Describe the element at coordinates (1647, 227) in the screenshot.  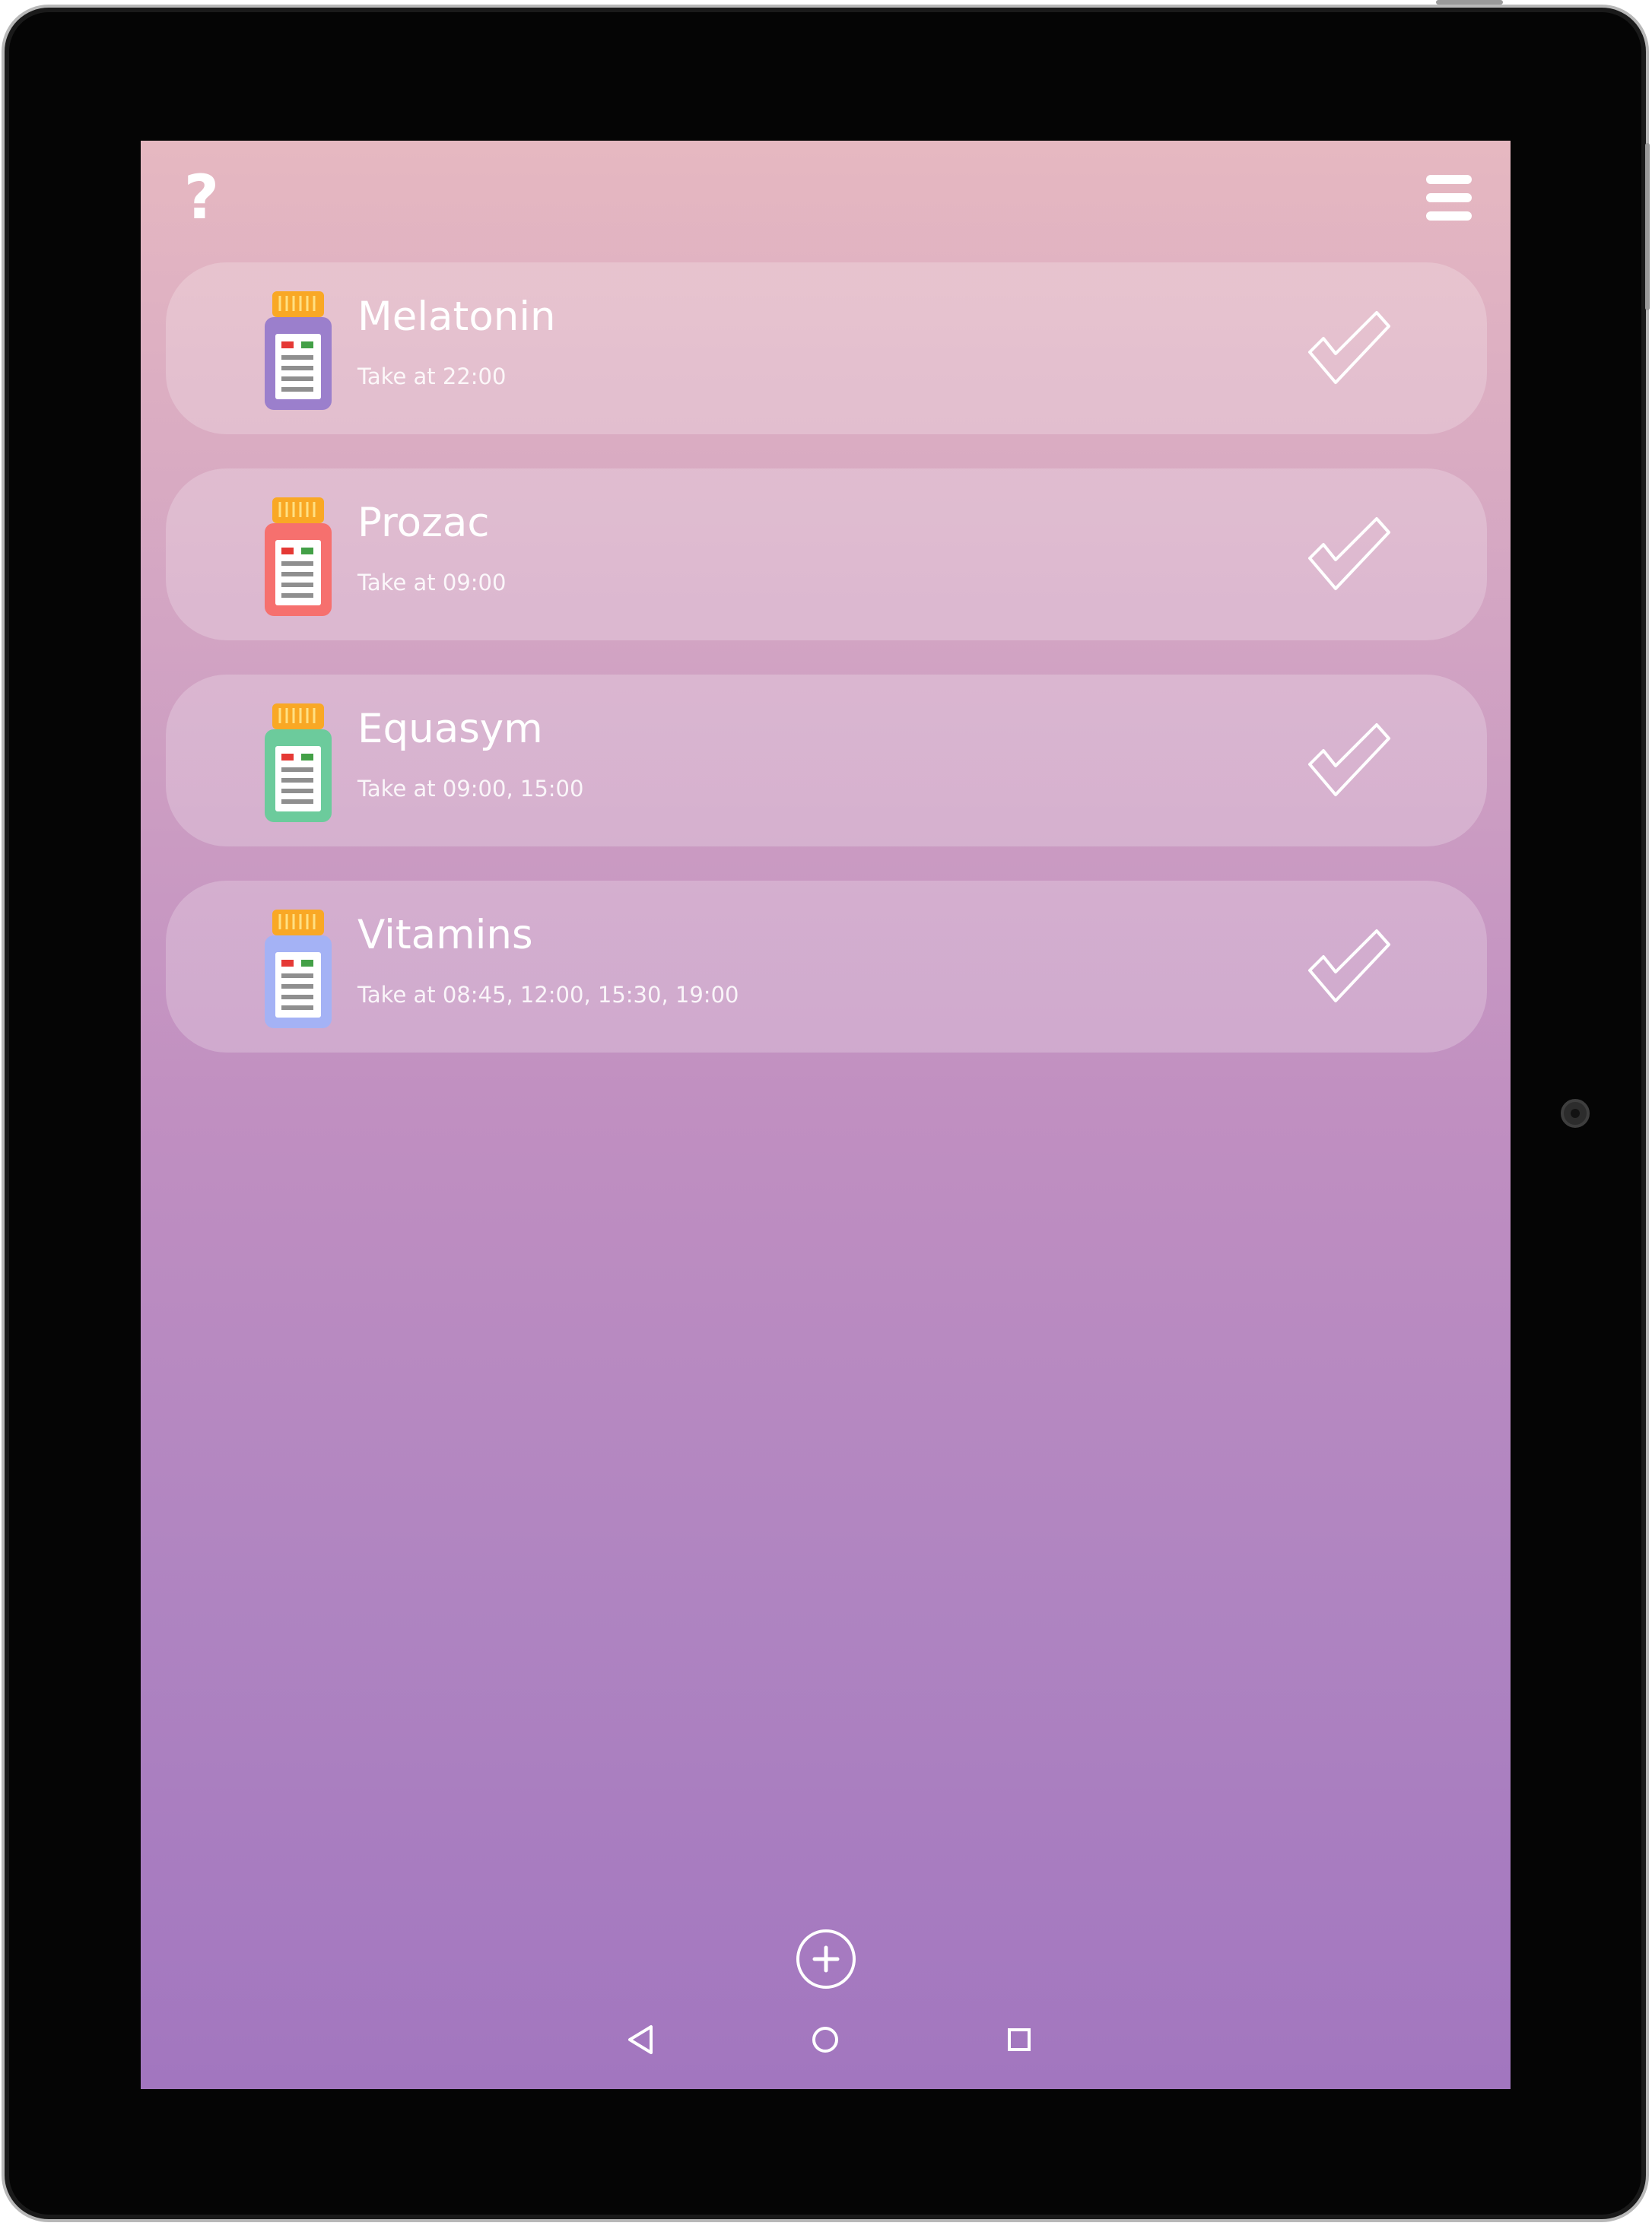
I see `volume-button` at that location.